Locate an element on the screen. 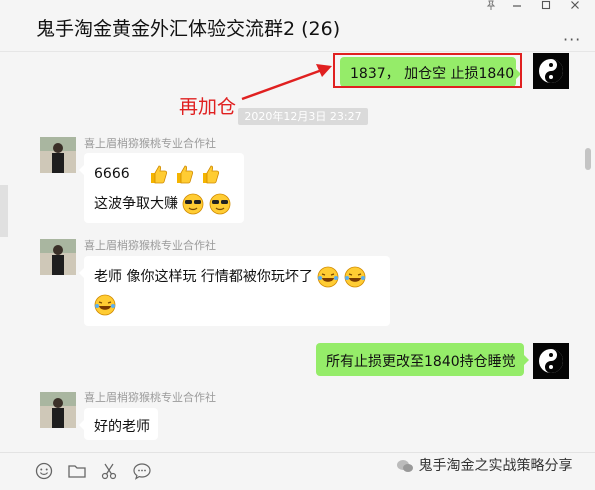 This screenshot has width=595, height=490. pin-icon is located at coordinates (491, 7).